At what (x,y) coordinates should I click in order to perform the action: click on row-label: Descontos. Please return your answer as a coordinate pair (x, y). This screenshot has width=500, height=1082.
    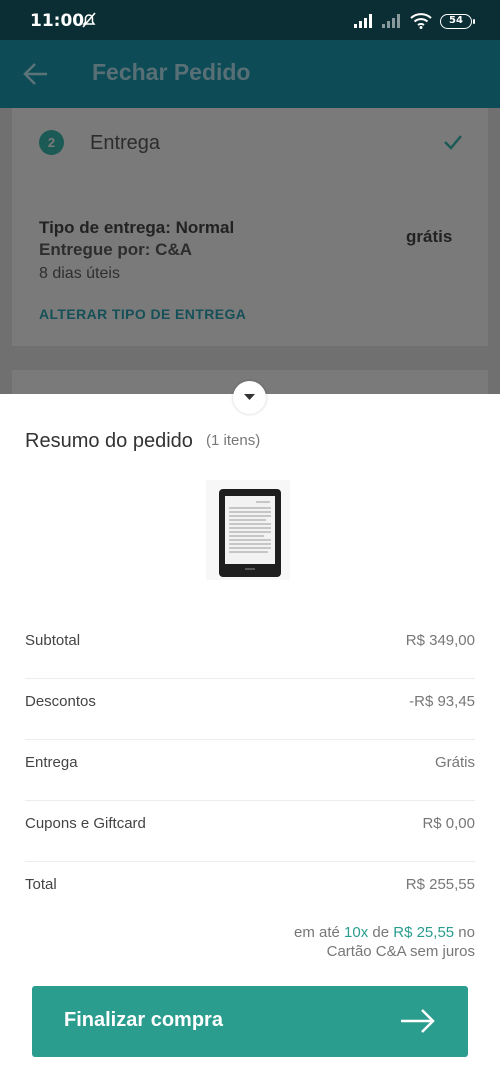
    Looking at the image, I should click on (60, 701).